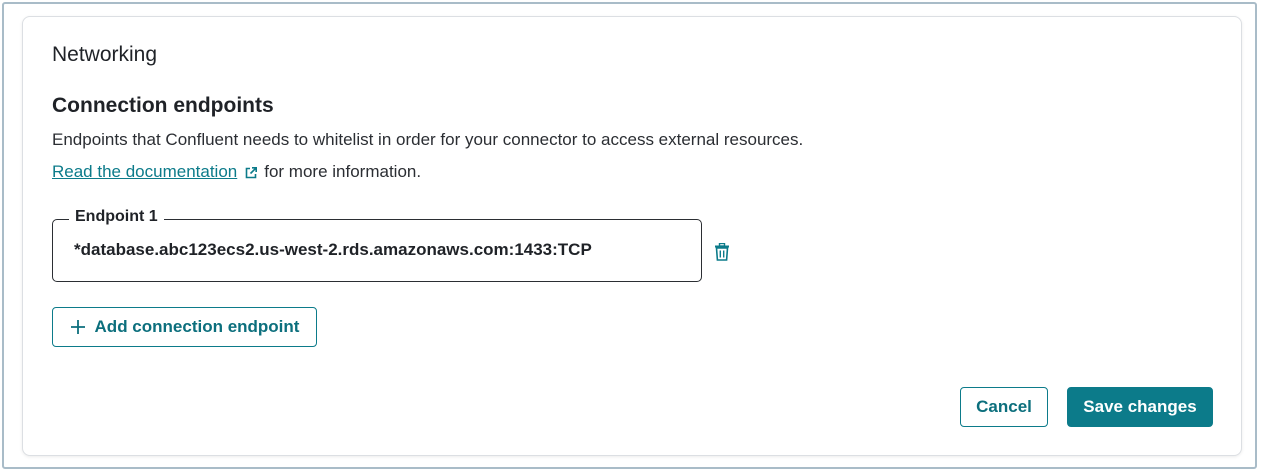  What do you see at coordinates (1004, 407) in the screenshot?
I see `cancel-button: Cancel` at bounding box center [1004, 407].